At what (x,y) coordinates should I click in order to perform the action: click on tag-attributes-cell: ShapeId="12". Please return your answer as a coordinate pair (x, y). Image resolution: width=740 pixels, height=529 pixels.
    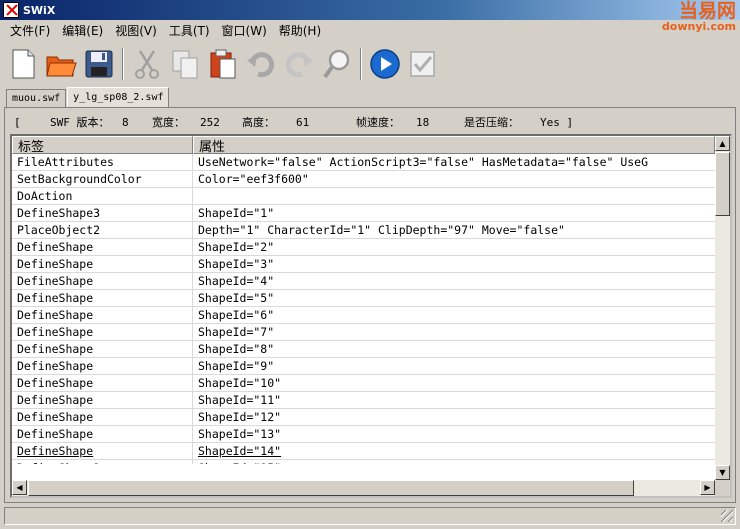
    Looking at the image, I should click on (240, 417).